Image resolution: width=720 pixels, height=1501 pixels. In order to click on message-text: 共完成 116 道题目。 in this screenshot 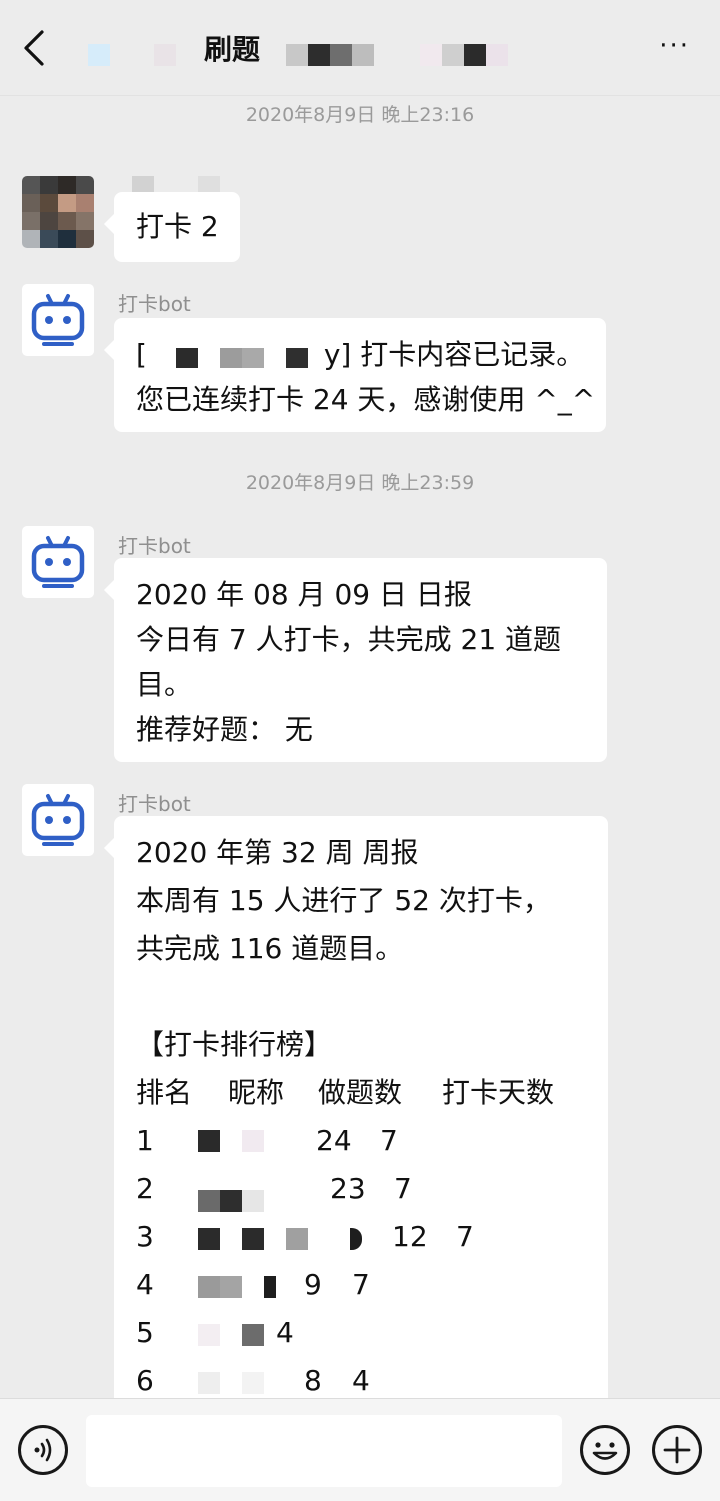, I will do `click(270, 948)`.